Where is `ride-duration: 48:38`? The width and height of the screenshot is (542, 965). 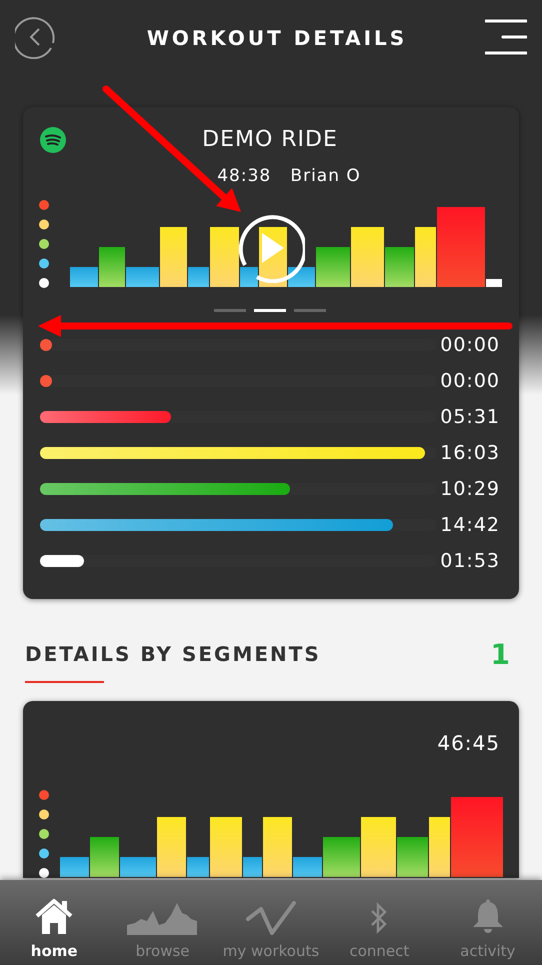 ride-duration: 48:38 is located at coordinates (244, 176).